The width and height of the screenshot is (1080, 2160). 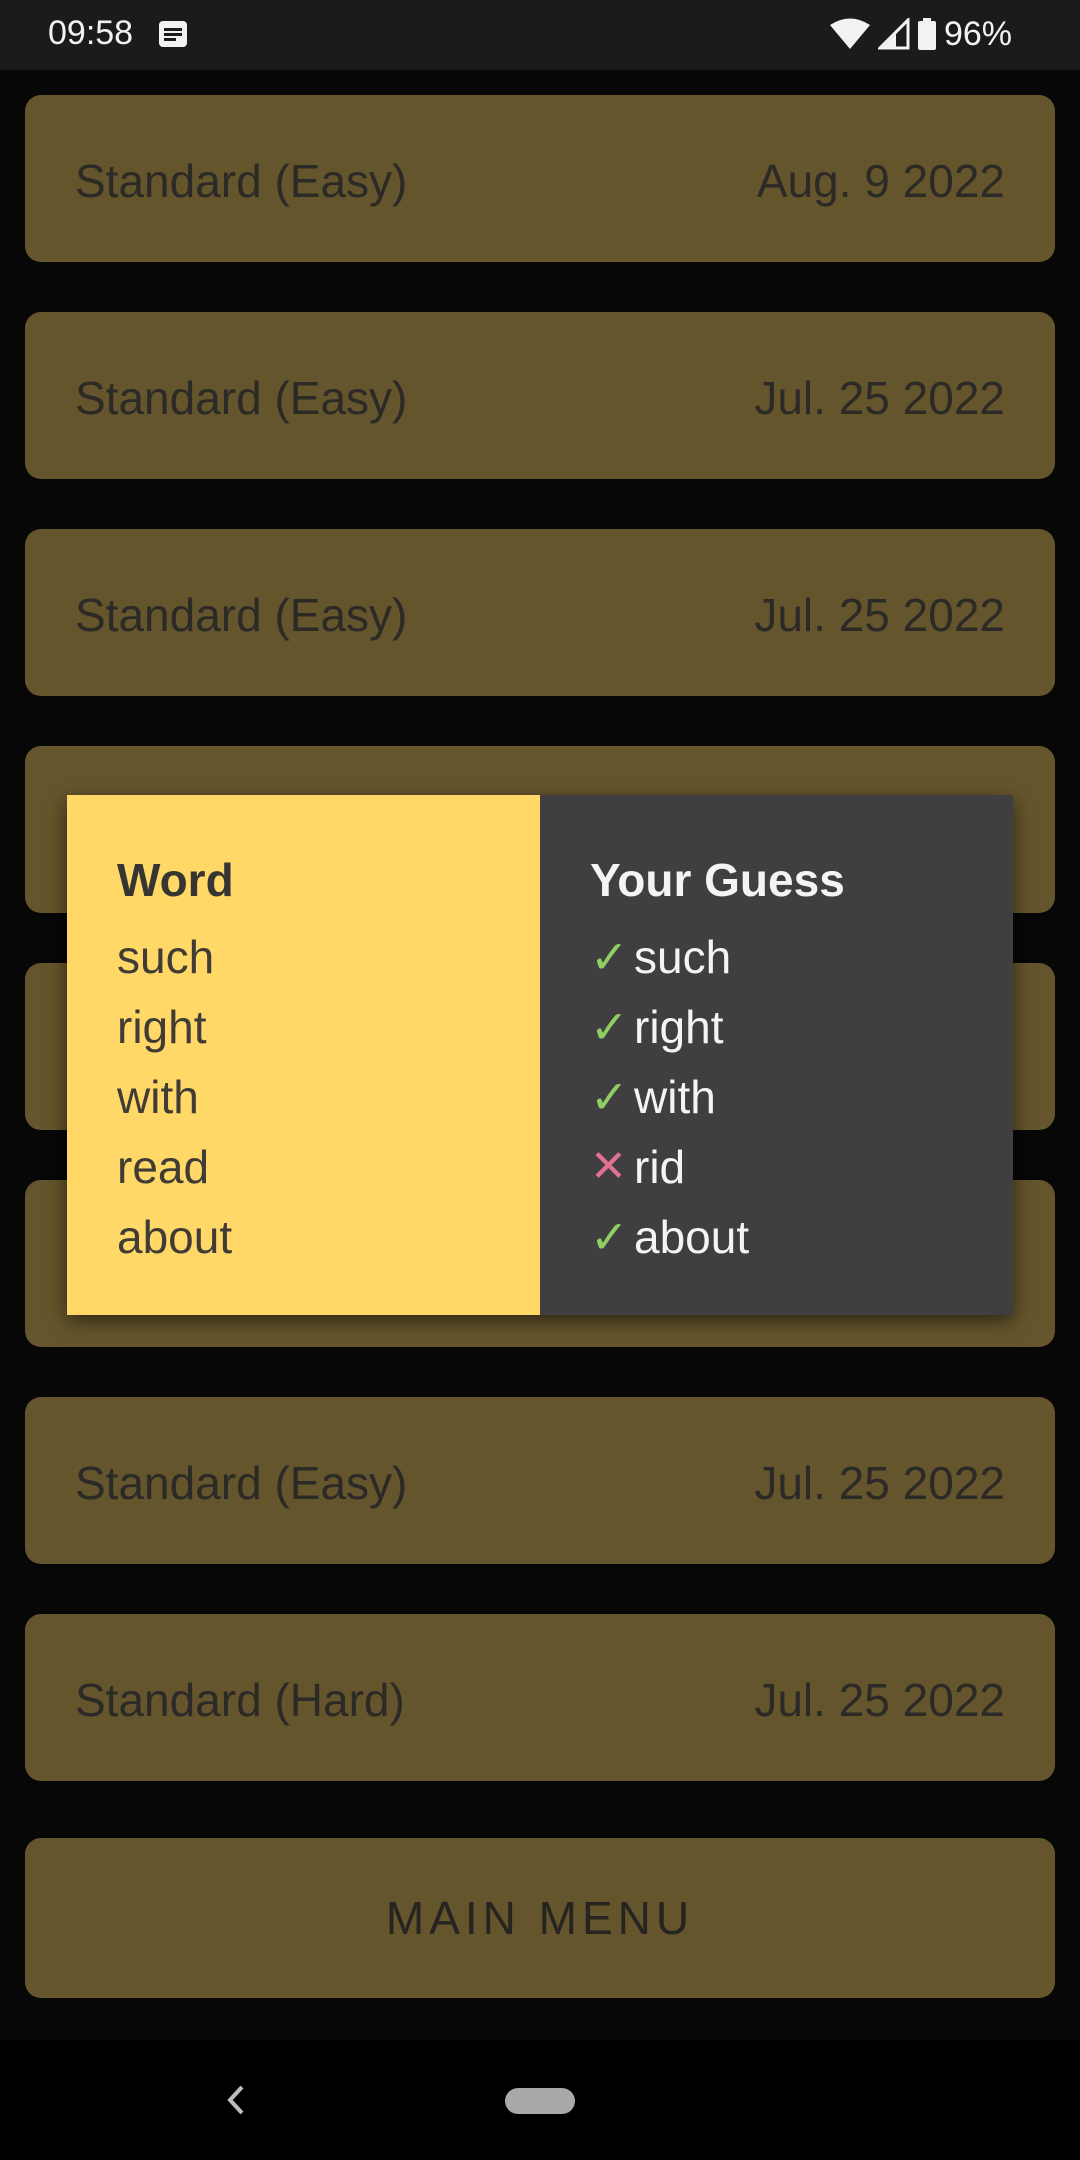 I want to click on history-item: Standard (Hard) Jul. 25 2022, so click(x=540, y=1697).